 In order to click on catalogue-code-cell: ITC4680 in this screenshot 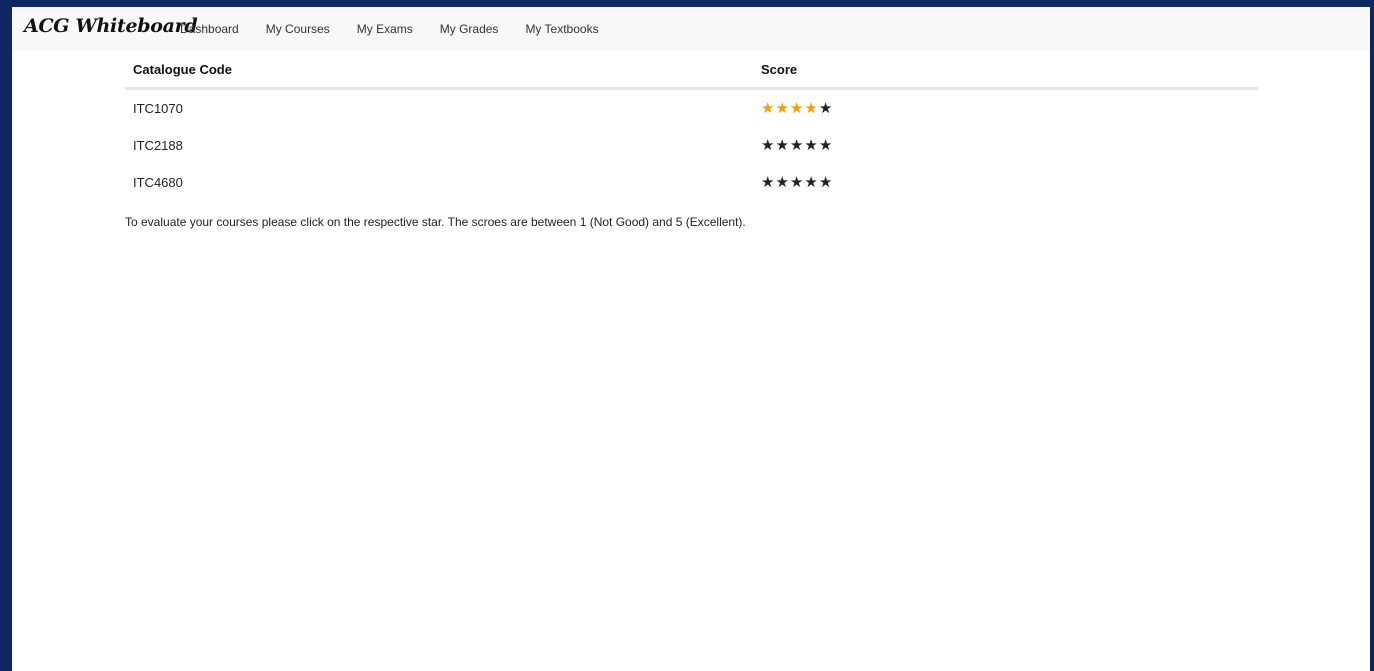, I will do `click(158, 182)`.